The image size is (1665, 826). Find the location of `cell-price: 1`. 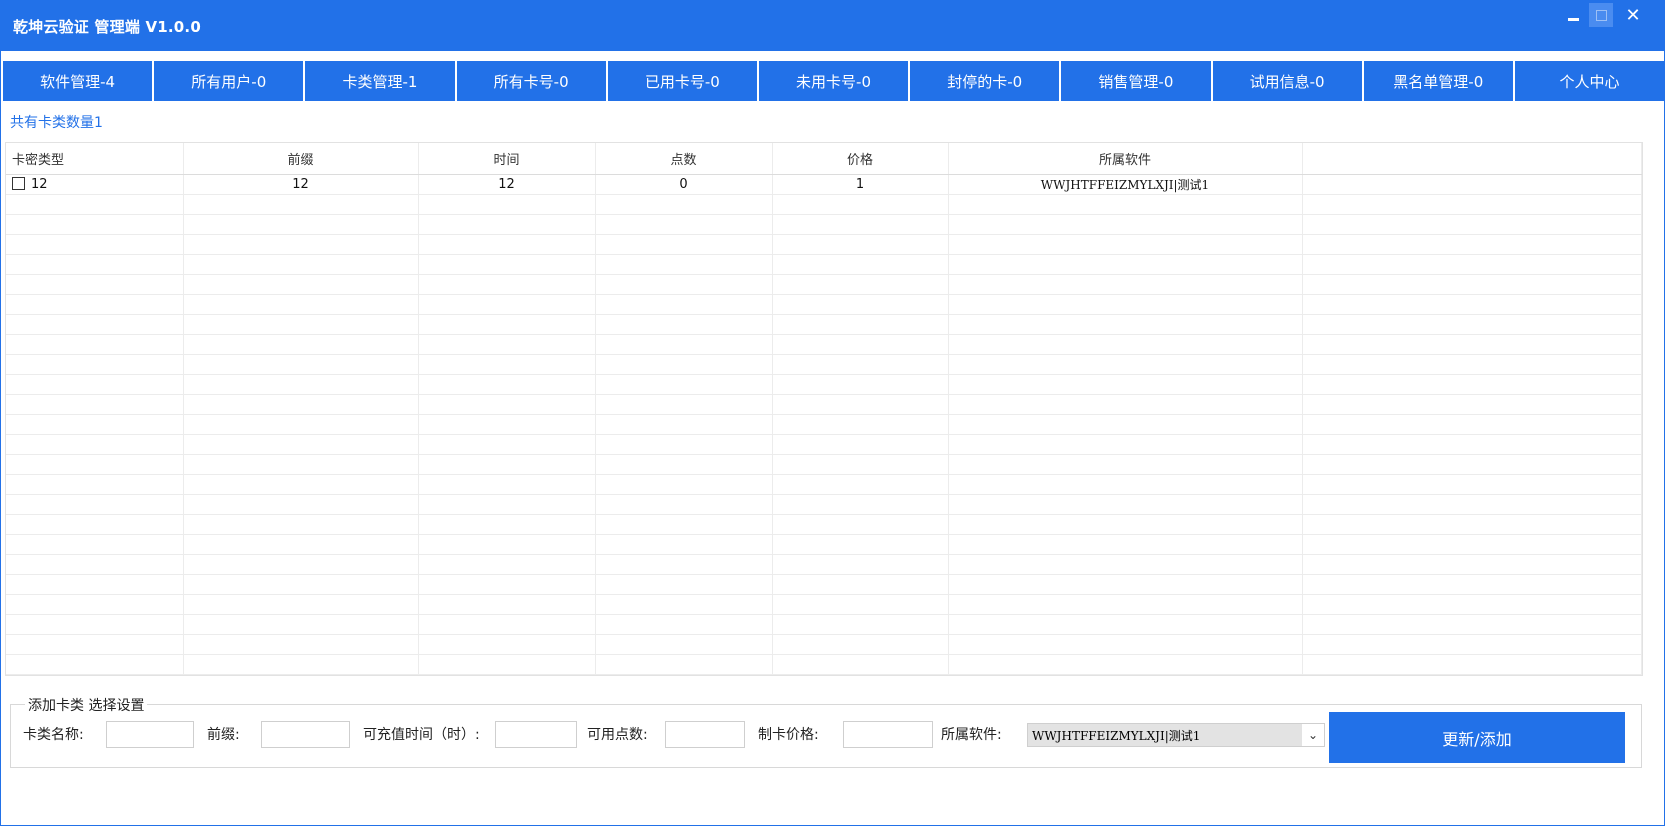

cell-price: 1 is located at coordinates (860, 184).